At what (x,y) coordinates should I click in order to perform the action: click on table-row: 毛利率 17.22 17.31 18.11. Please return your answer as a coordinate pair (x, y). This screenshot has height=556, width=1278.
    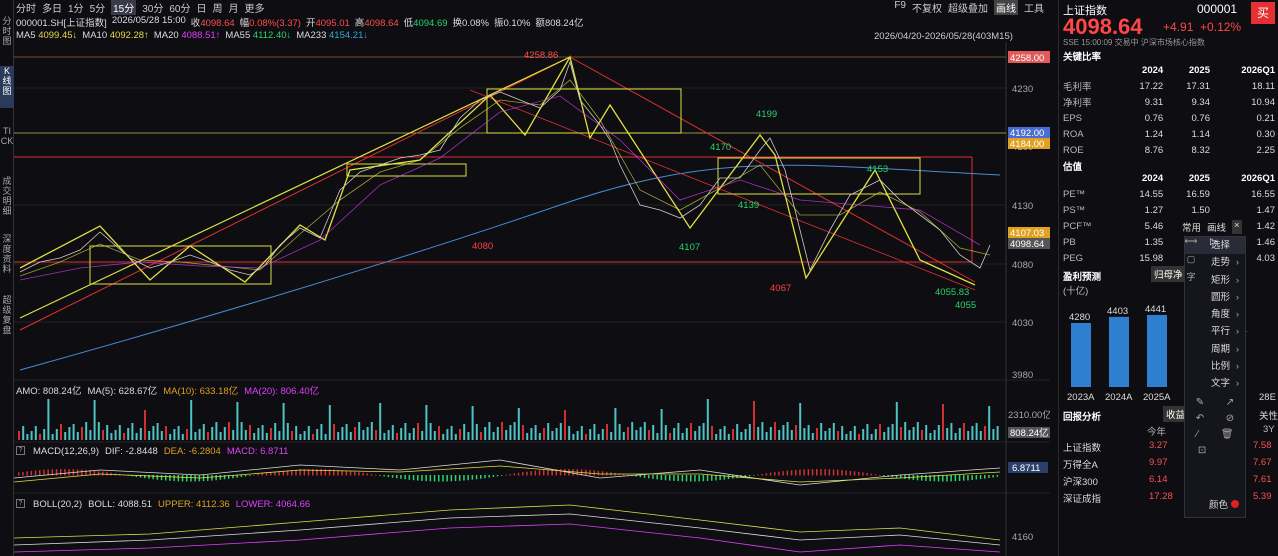
    Looking at the image, I should click on (1169, 87).